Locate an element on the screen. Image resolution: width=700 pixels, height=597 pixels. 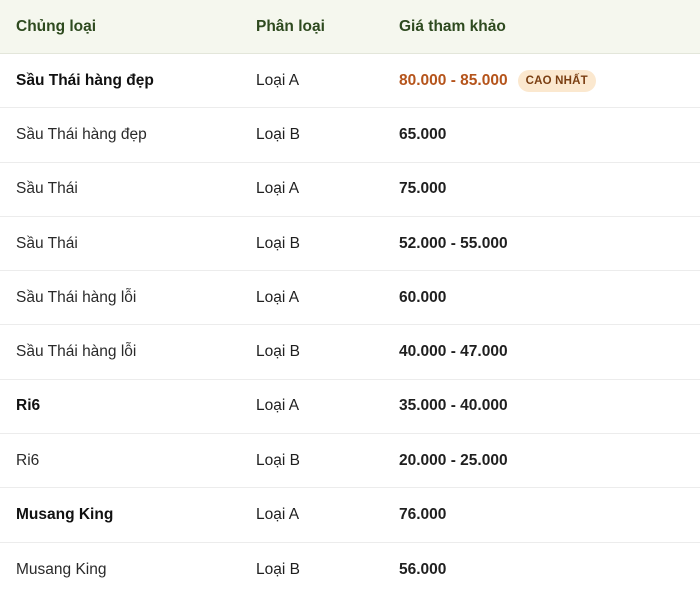
row-price: 80.000 - 85.000 is located at coordinates (453, 80).